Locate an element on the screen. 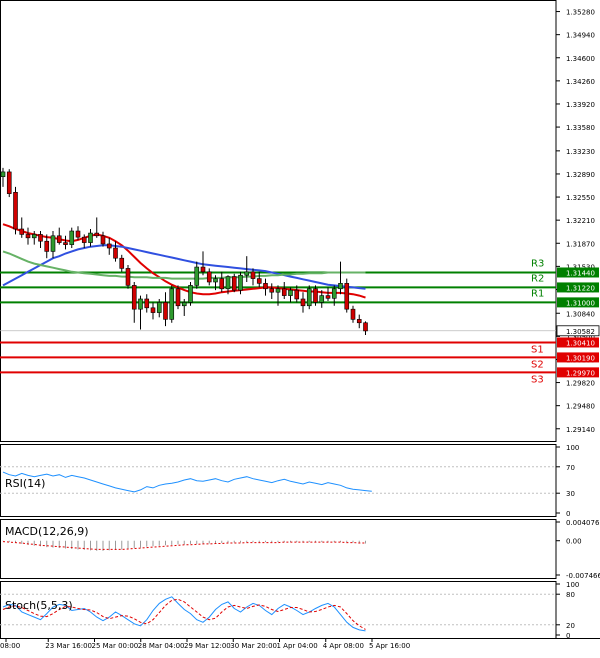  price-tick-label: 1.32890 is located at coordinates (580, 175).